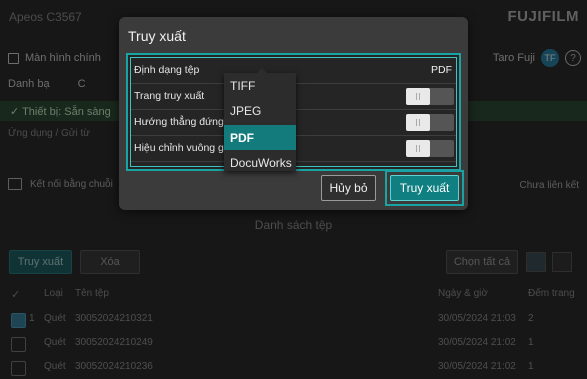 The image size is (587, 379). I want to click on vertical-orientation-toggle, so click(430, 122).